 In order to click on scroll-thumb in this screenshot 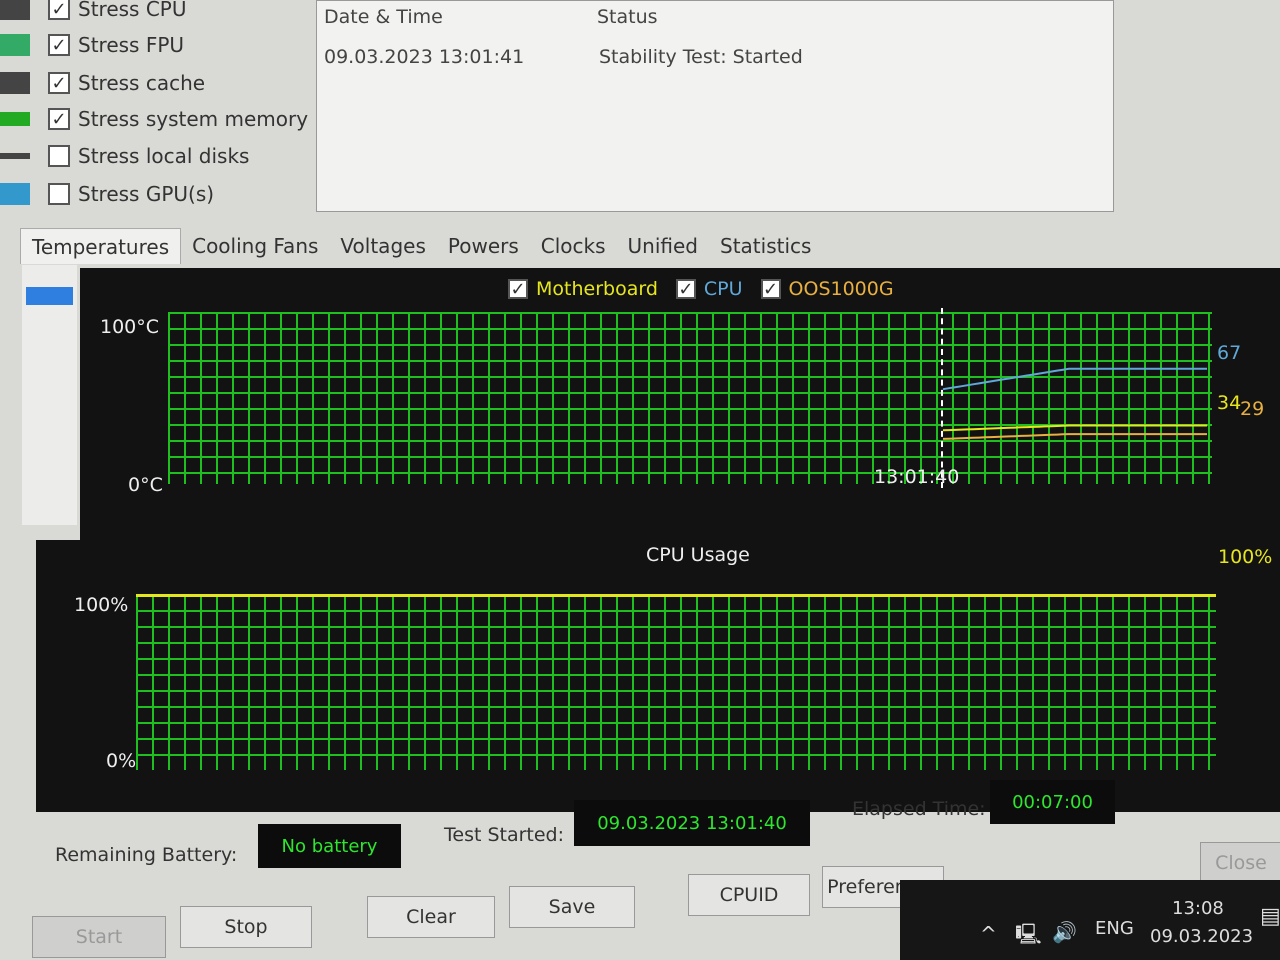, I will do `click(49, 296)`.